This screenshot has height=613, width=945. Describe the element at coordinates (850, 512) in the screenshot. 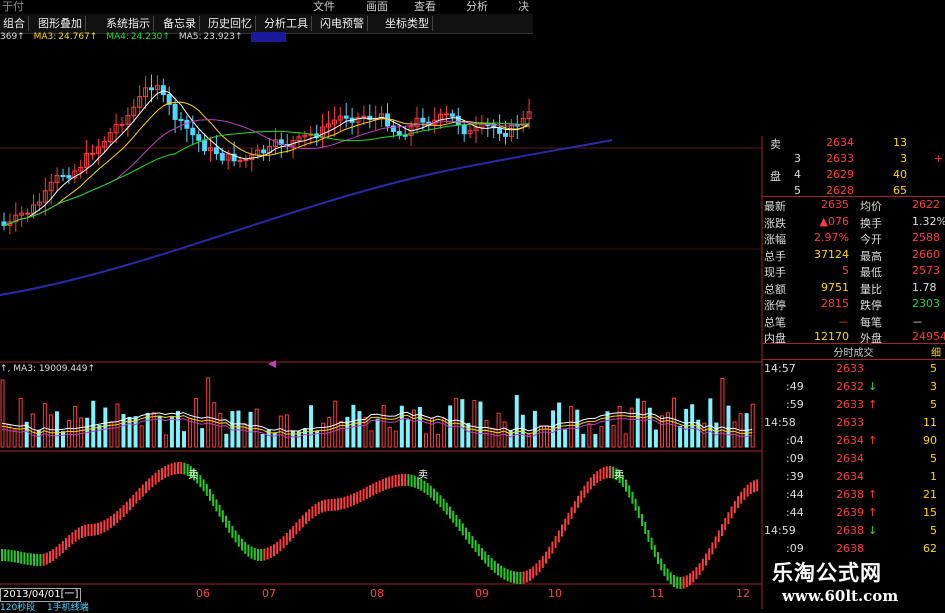

I see `tick-price: 2639` at that location.